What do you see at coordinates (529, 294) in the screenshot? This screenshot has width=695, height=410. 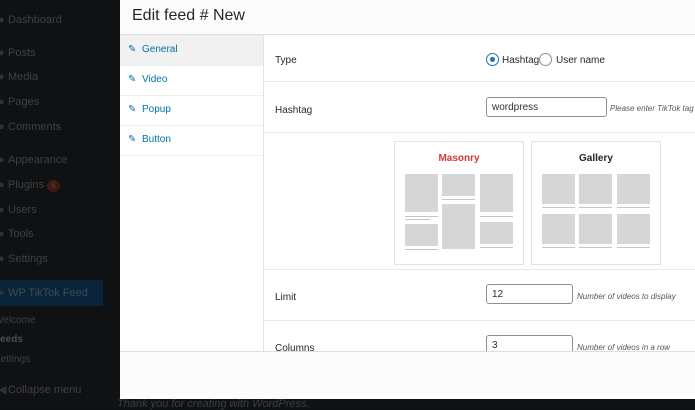 I see `limit-input: 12` at bounding box center [529, 294].